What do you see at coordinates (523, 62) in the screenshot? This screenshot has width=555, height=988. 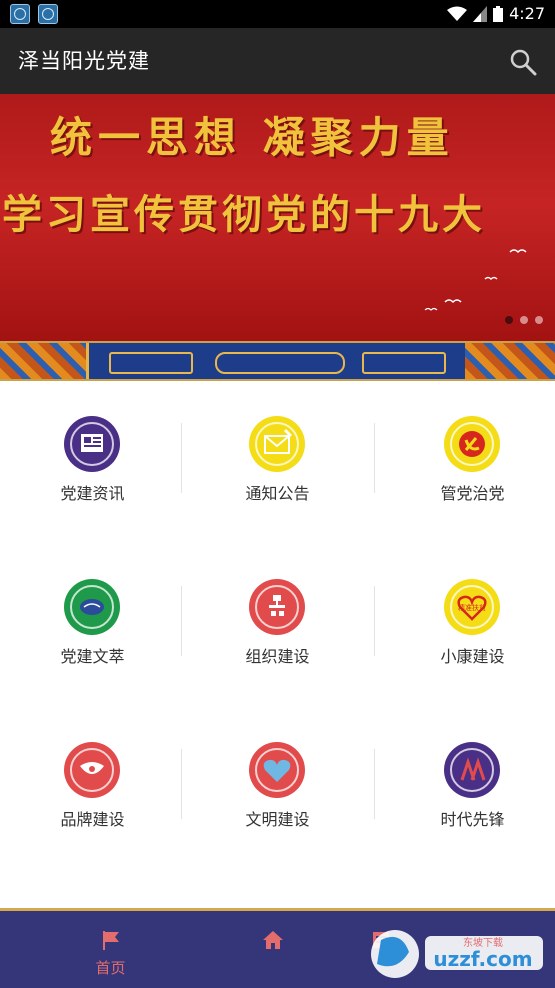 I see `search-icon` at bounding box center [523, 62].